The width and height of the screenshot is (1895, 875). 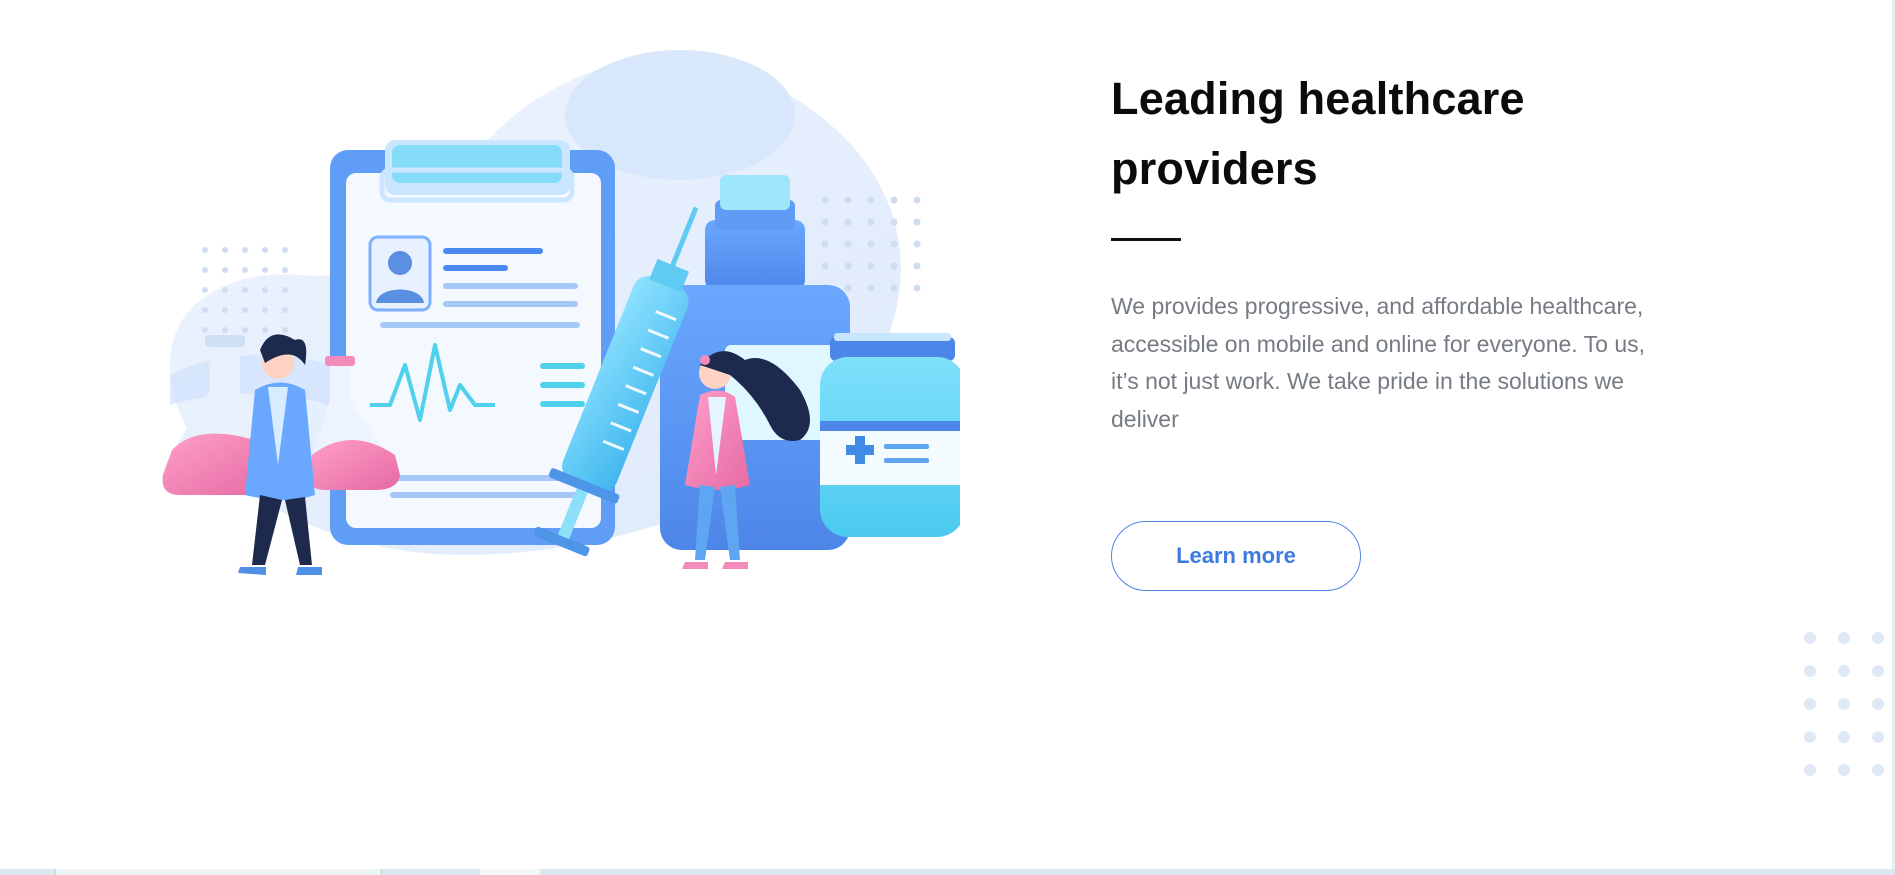 What do you see at coordinates (947, 872) in the screenshot?
I see `bottom-taskbar-strip` at bounding box center [947, 872].